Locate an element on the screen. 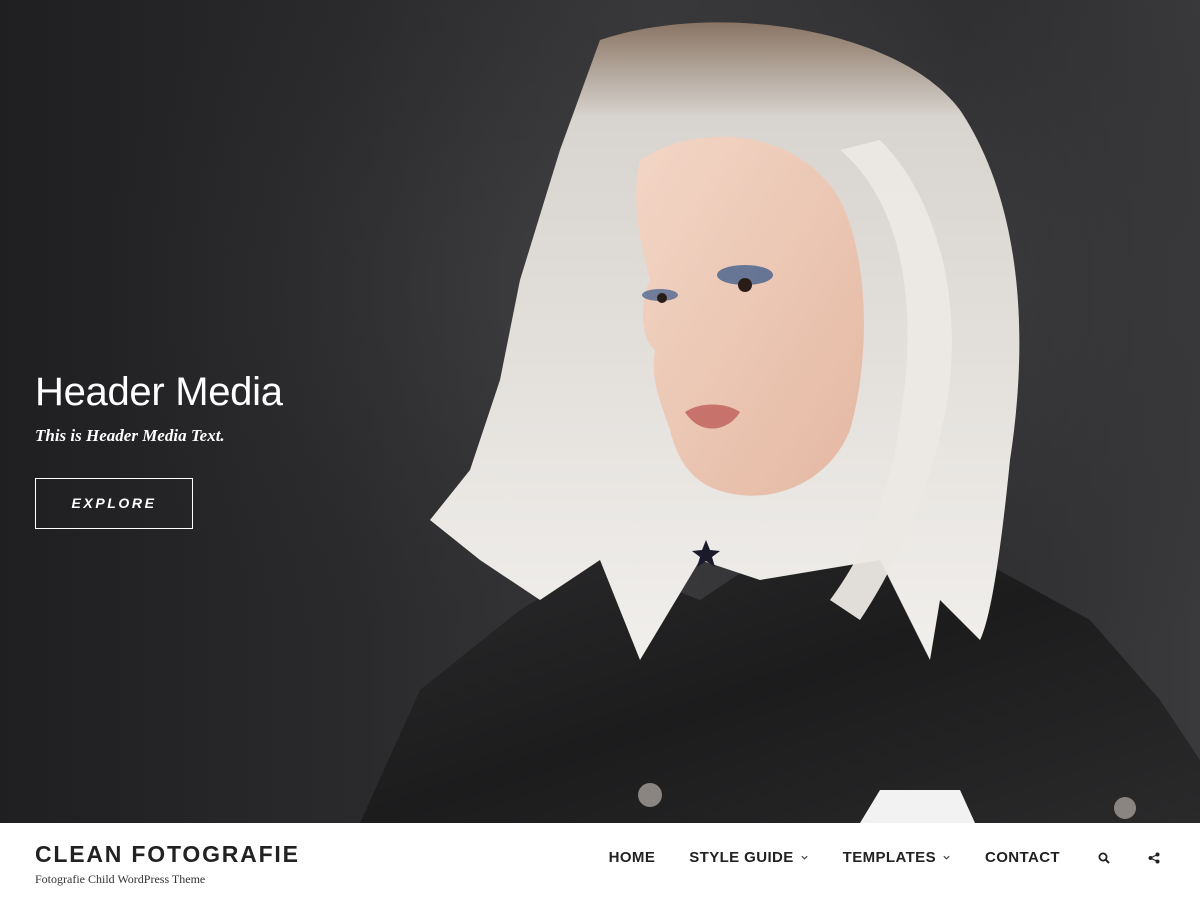  nav-item-templates: TEMPLATES is located at coordinates (897, 857).